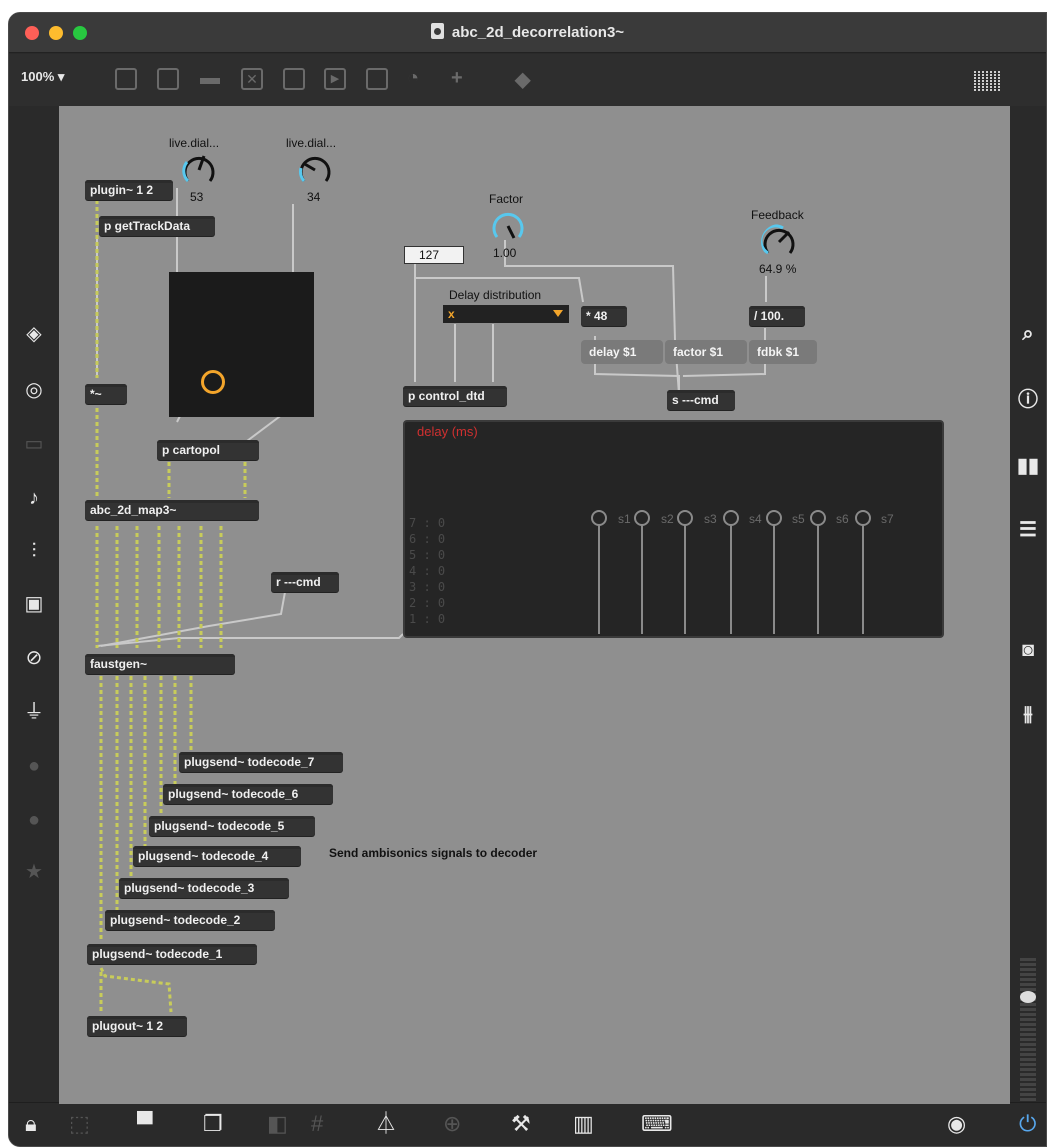 The width and height of the screenshot is (1047, 1147). What do you see at coordinates (1028, 997) in the screenshot?
I see `volume-slider-knob` at bounding box center [1028, 997].